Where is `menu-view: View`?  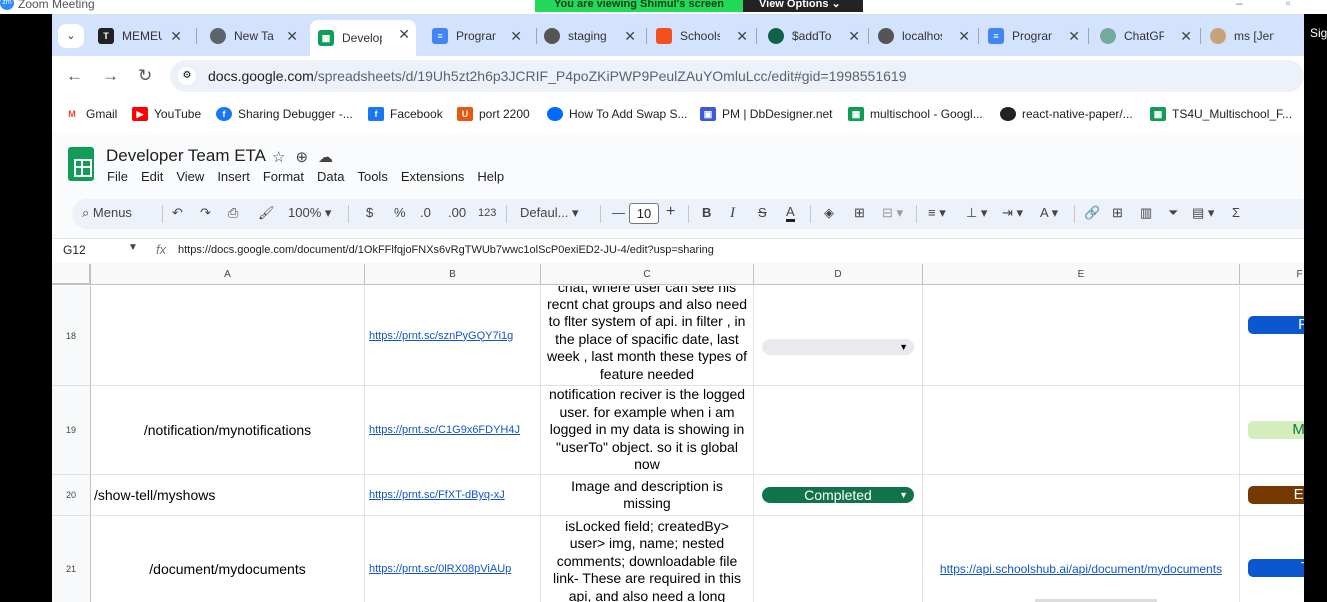
menu-view: View is located at coordinates (190, 176).